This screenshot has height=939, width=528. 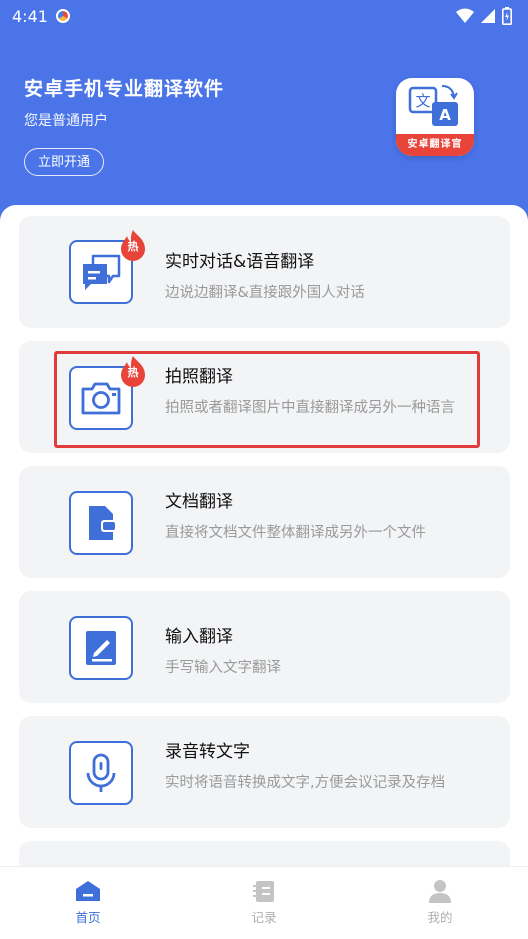 I want to click on nav-home: 首页, so click(x=88, y=903).